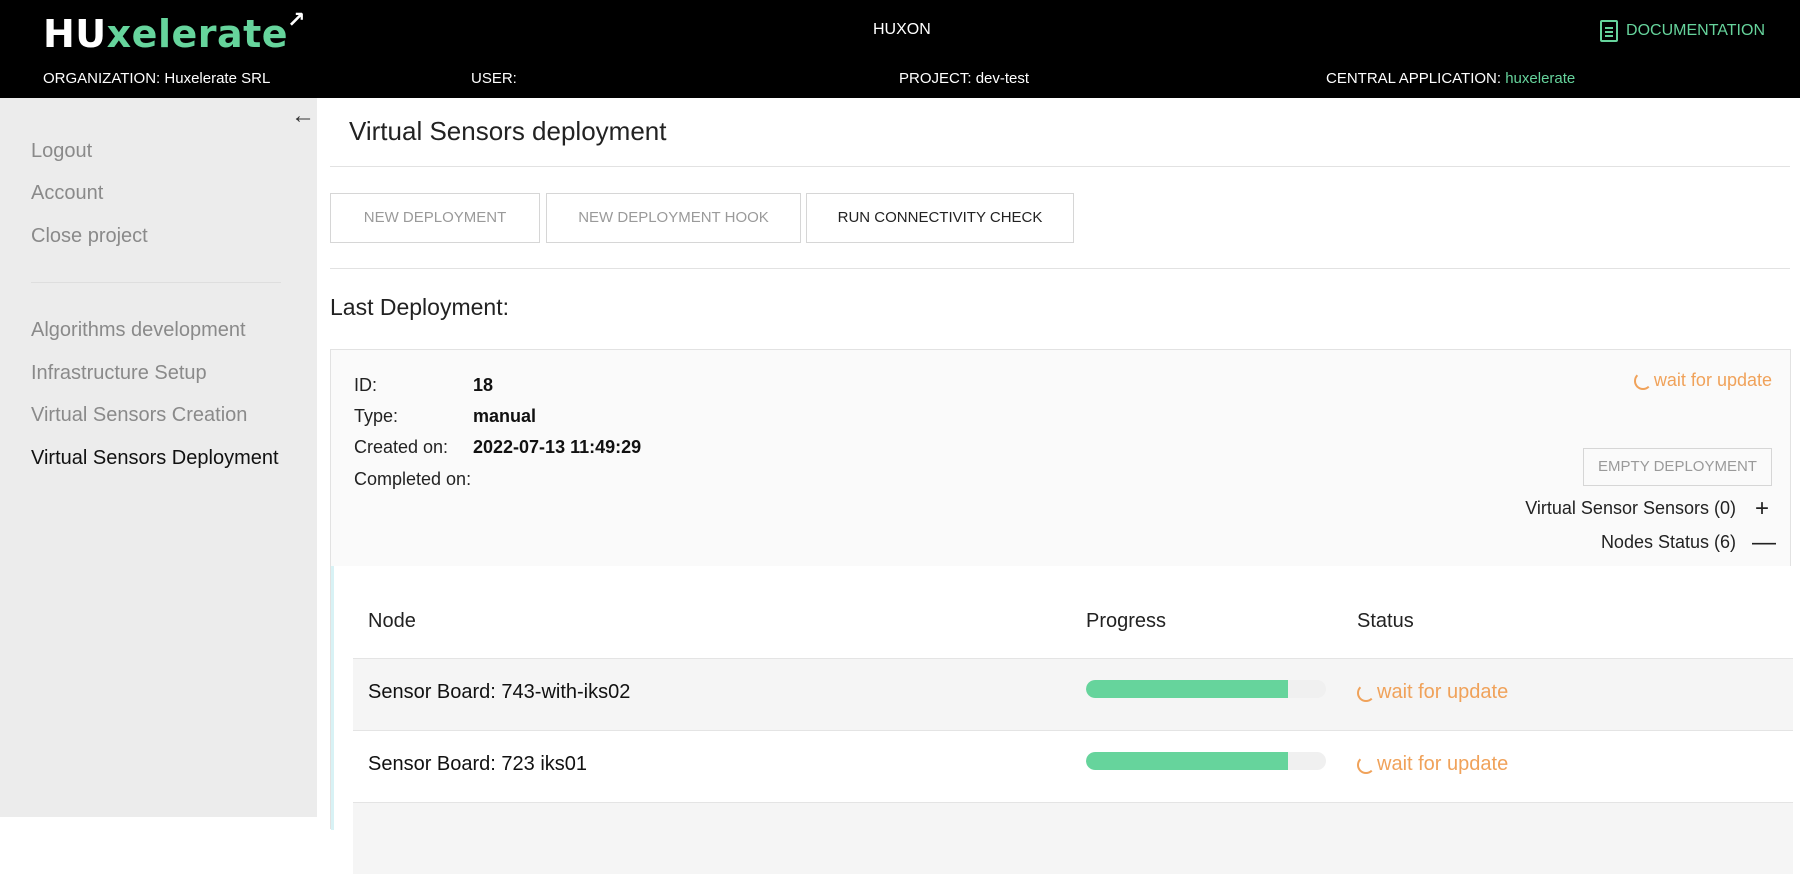  What do you see at coordinates (478, 764) in the screenshot?
I see `node-name: Sensor Board: 723 iks01` at bounding box center [478, 764].